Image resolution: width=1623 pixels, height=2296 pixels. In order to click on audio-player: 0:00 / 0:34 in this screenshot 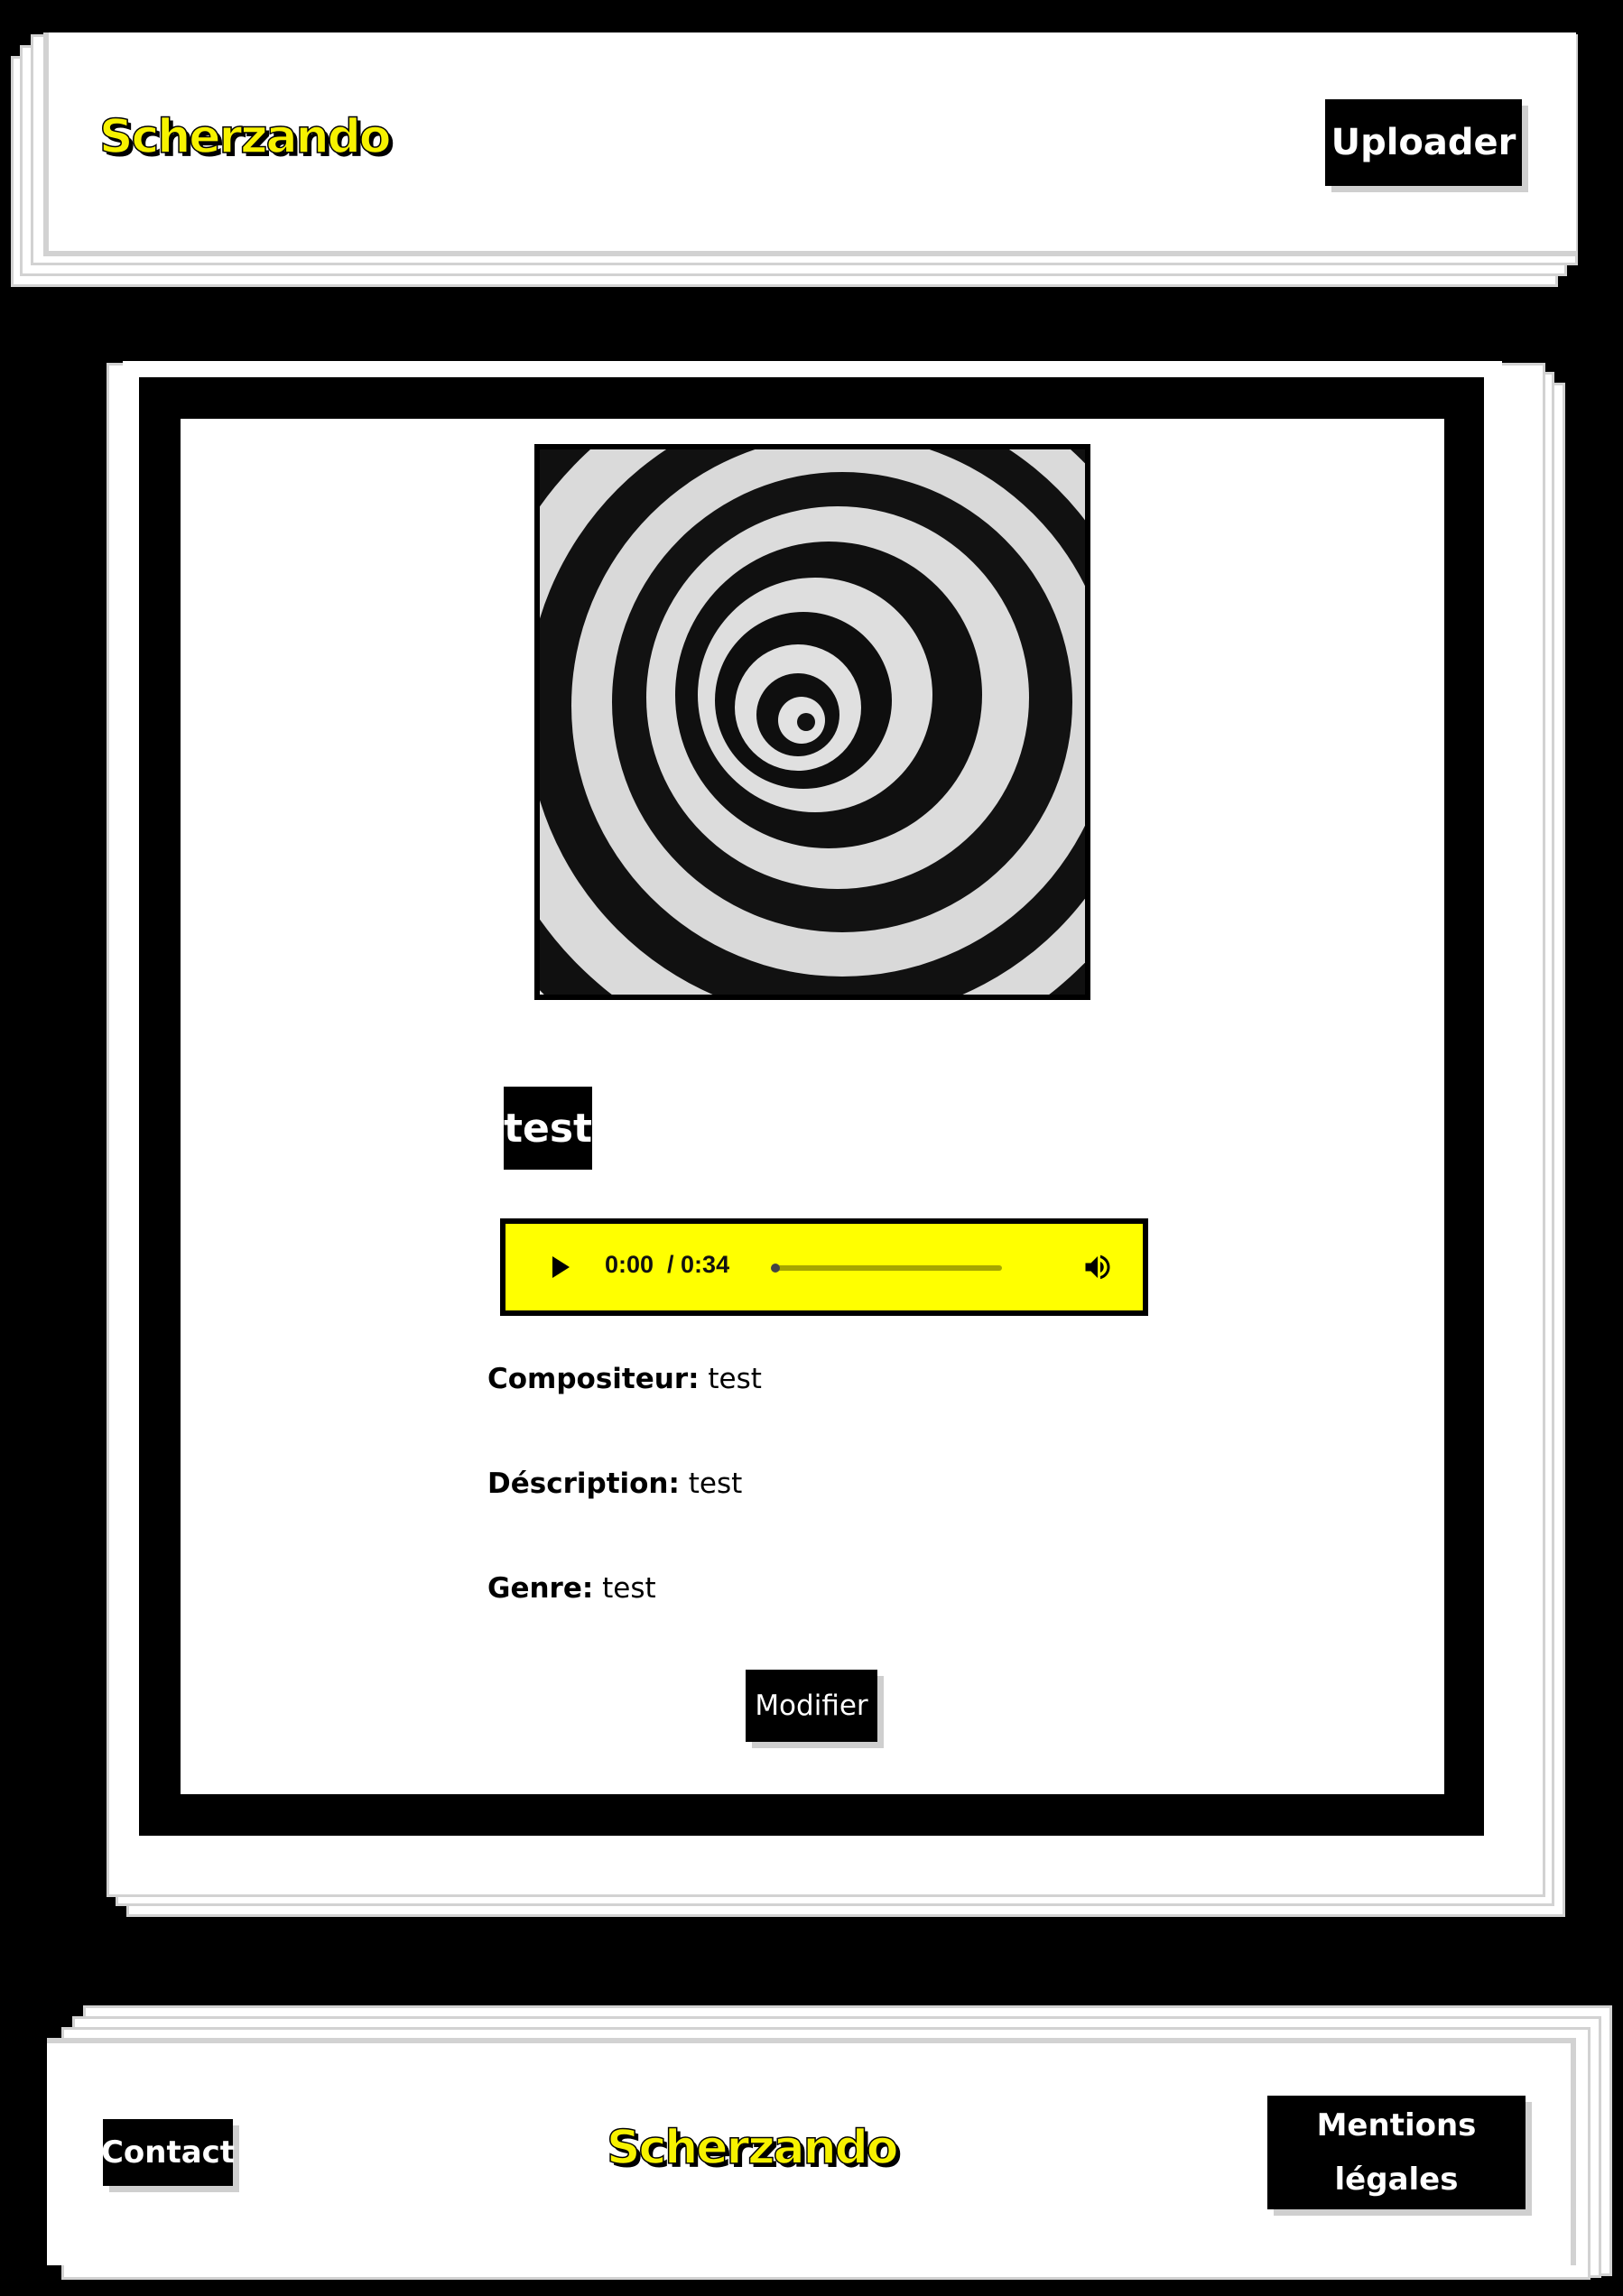, I will do `click(824, 1267)`.